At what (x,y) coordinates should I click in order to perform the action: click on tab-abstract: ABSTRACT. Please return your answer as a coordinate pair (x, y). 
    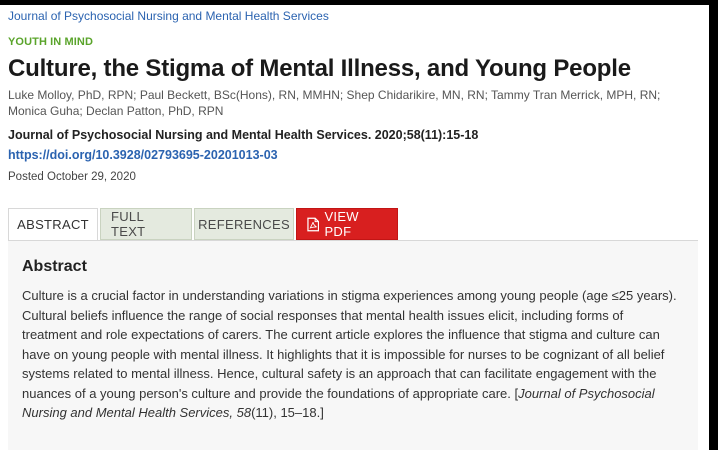
    Looking at the image, I should click on (53, 224).